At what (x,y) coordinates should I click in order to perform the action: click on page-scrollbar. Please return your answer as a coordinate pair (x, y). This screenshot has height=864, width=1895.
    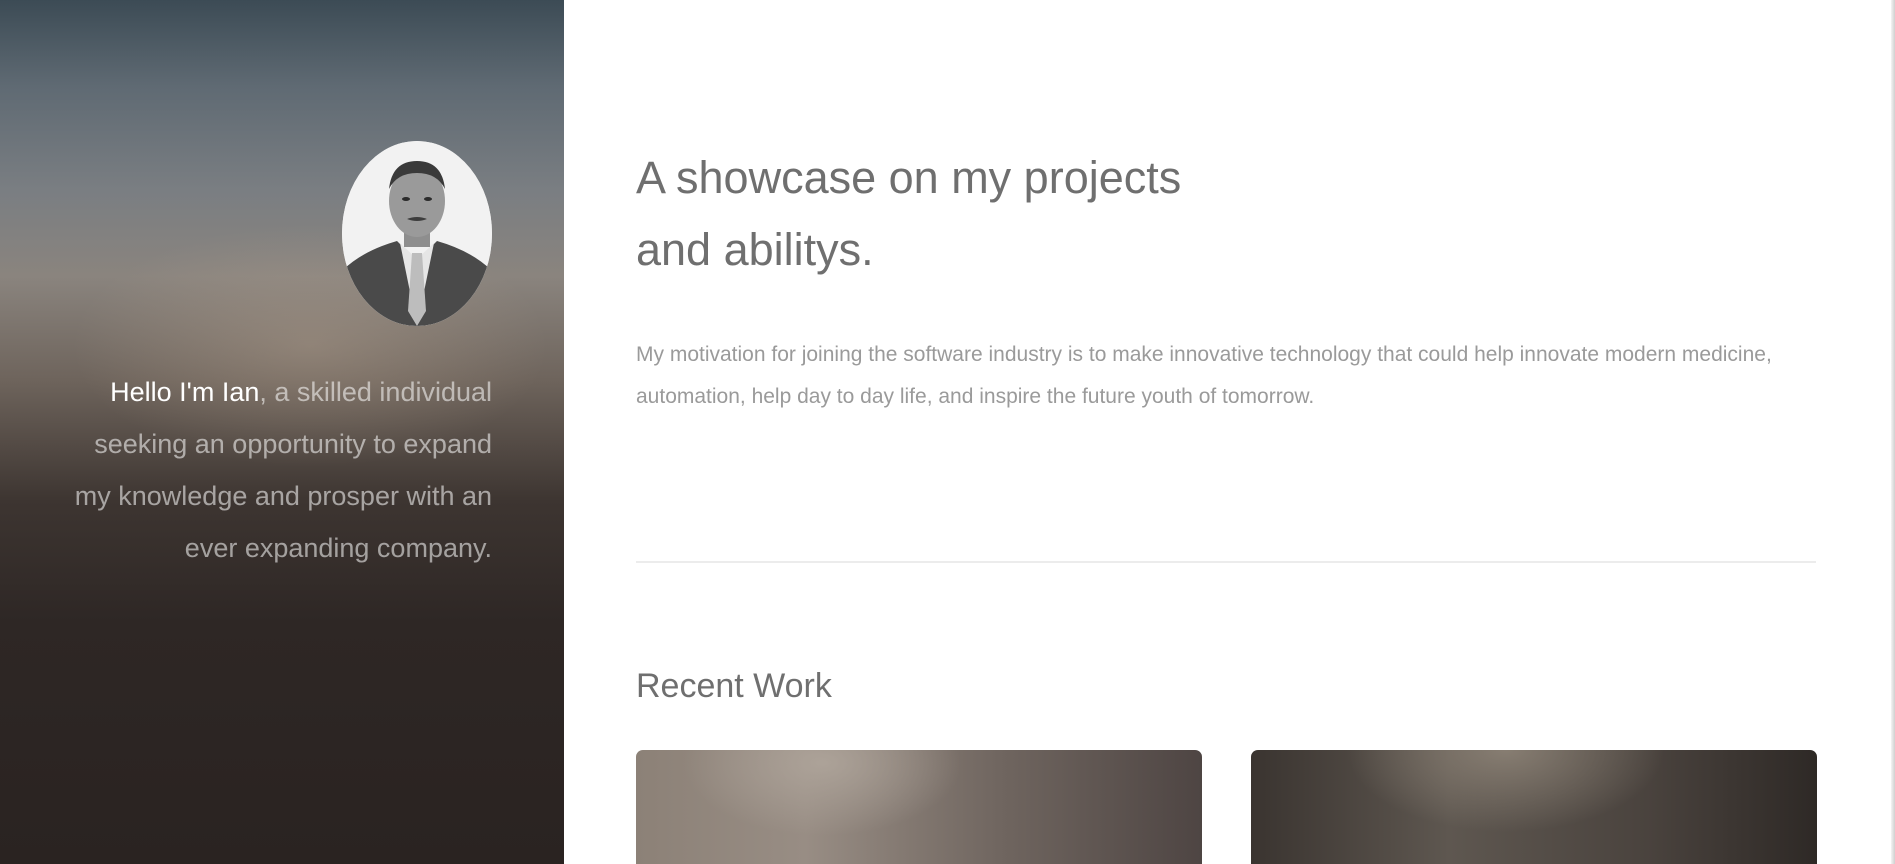
    Looking at the image, I should click on (1893, 432).